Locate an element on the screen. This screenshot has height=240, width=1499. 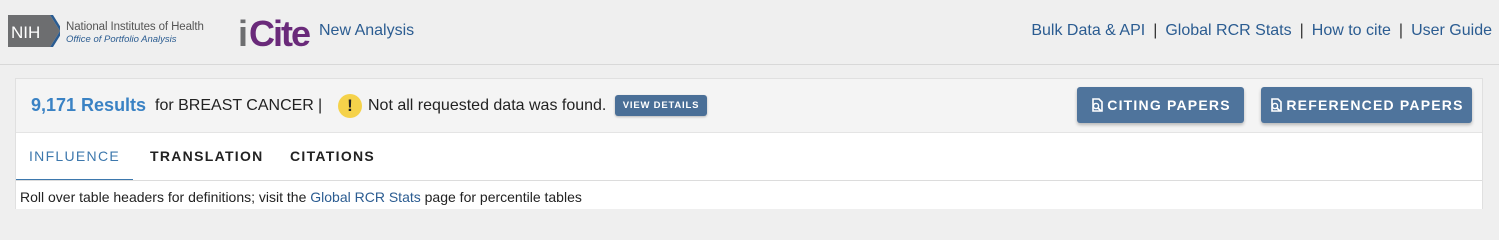
nav-bulk-data-api: Bulk Data & API is located at coordinates (1088, 31).